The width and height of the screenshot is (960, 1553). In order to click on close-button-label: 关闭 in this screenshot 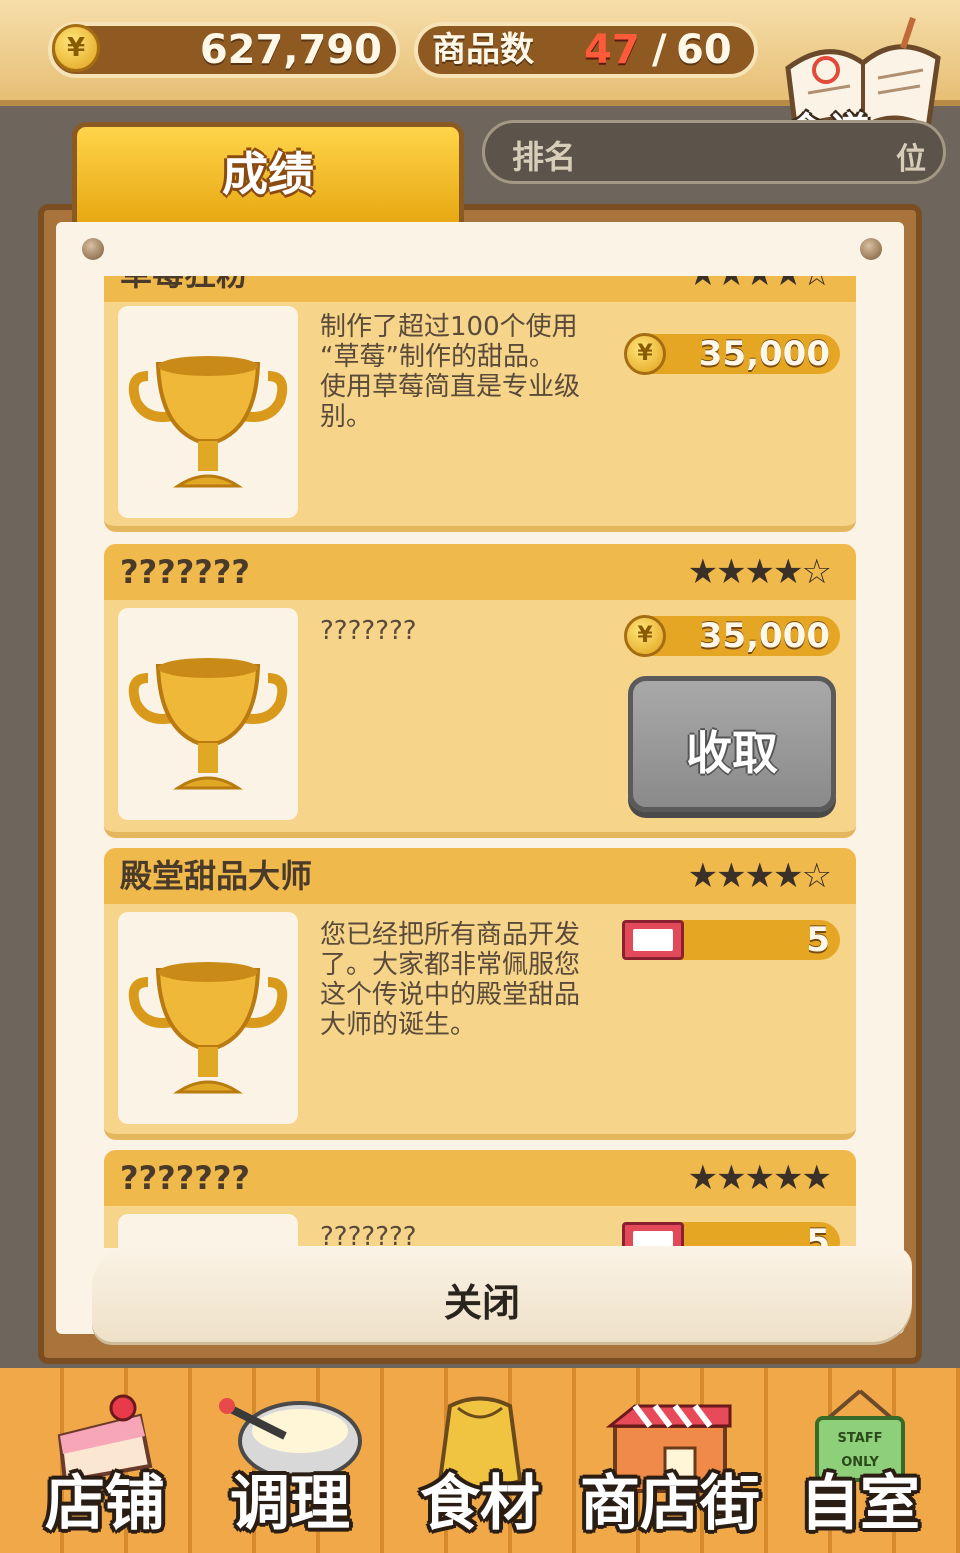, I will do `click(482, 1299)`.